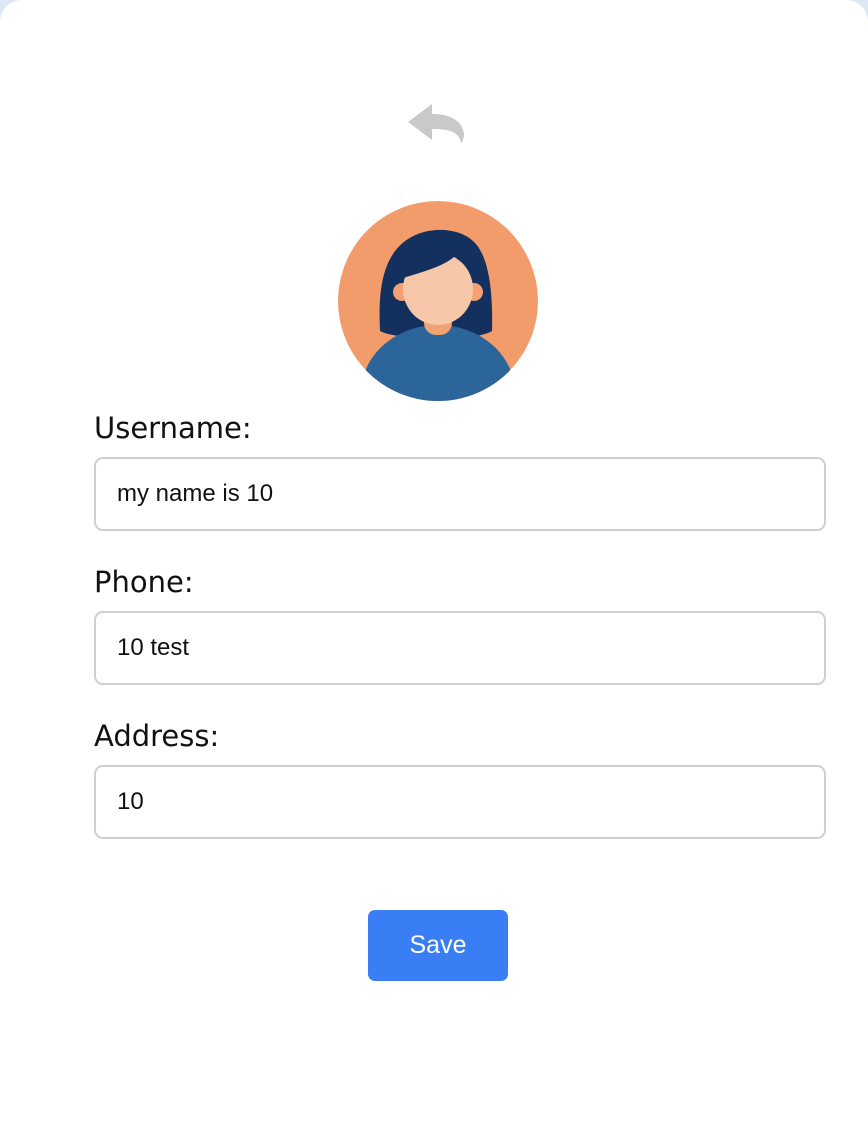 This screenshot has width=868, height=1136. Describe the element at coordinates (157, 736) in the screenshot. I see `address-label: Address:` at that location.